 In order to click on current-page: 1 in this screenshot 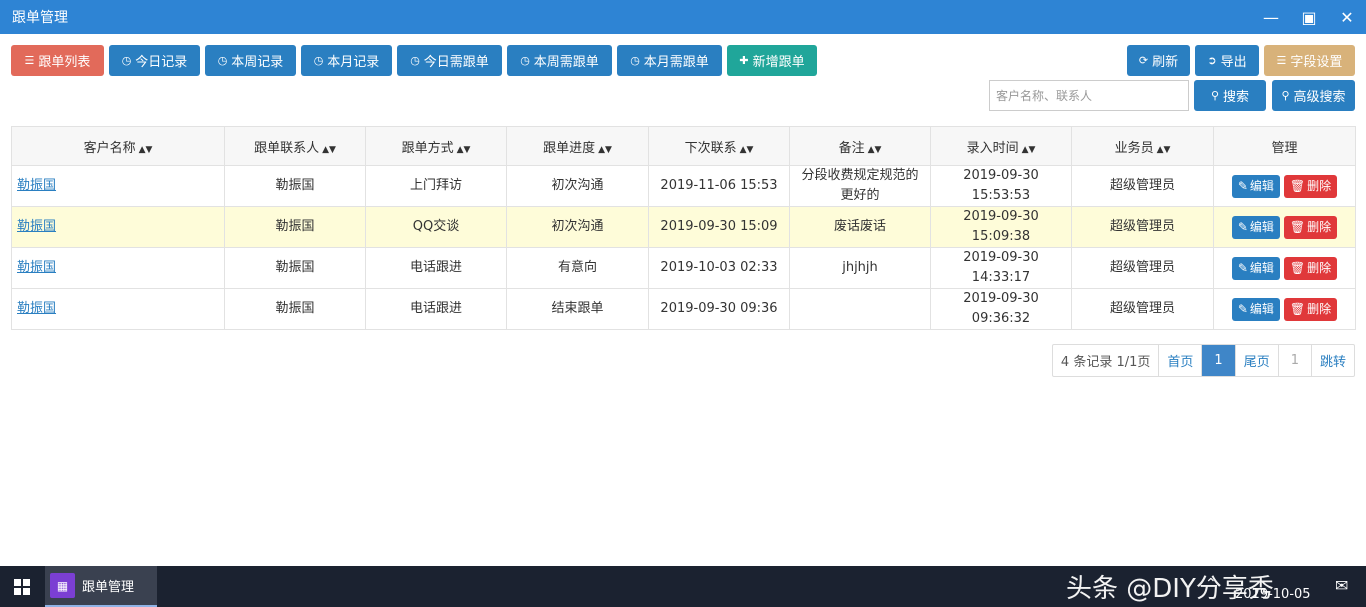, I will do `click(1218, 360)`.